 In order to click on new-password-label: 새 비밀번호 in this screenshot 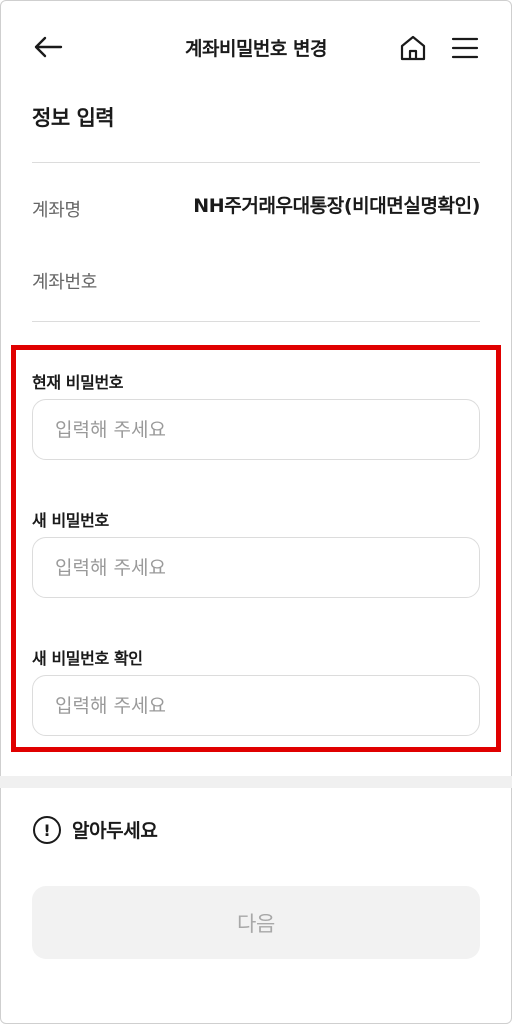, I will do `click(70, 520)`.